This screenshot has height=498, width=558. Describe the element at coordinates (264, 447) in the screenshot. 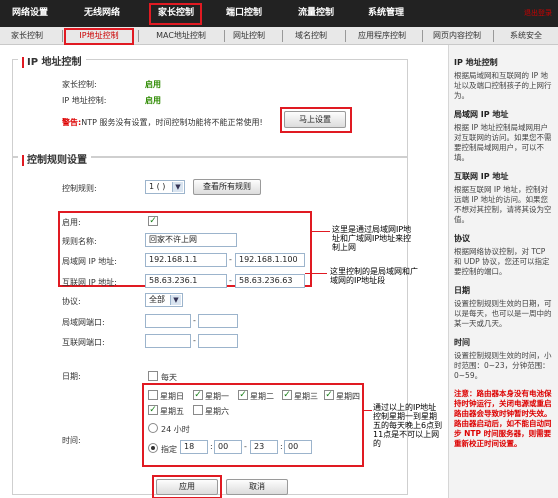

I see `end-hour-input: 23` at that location.